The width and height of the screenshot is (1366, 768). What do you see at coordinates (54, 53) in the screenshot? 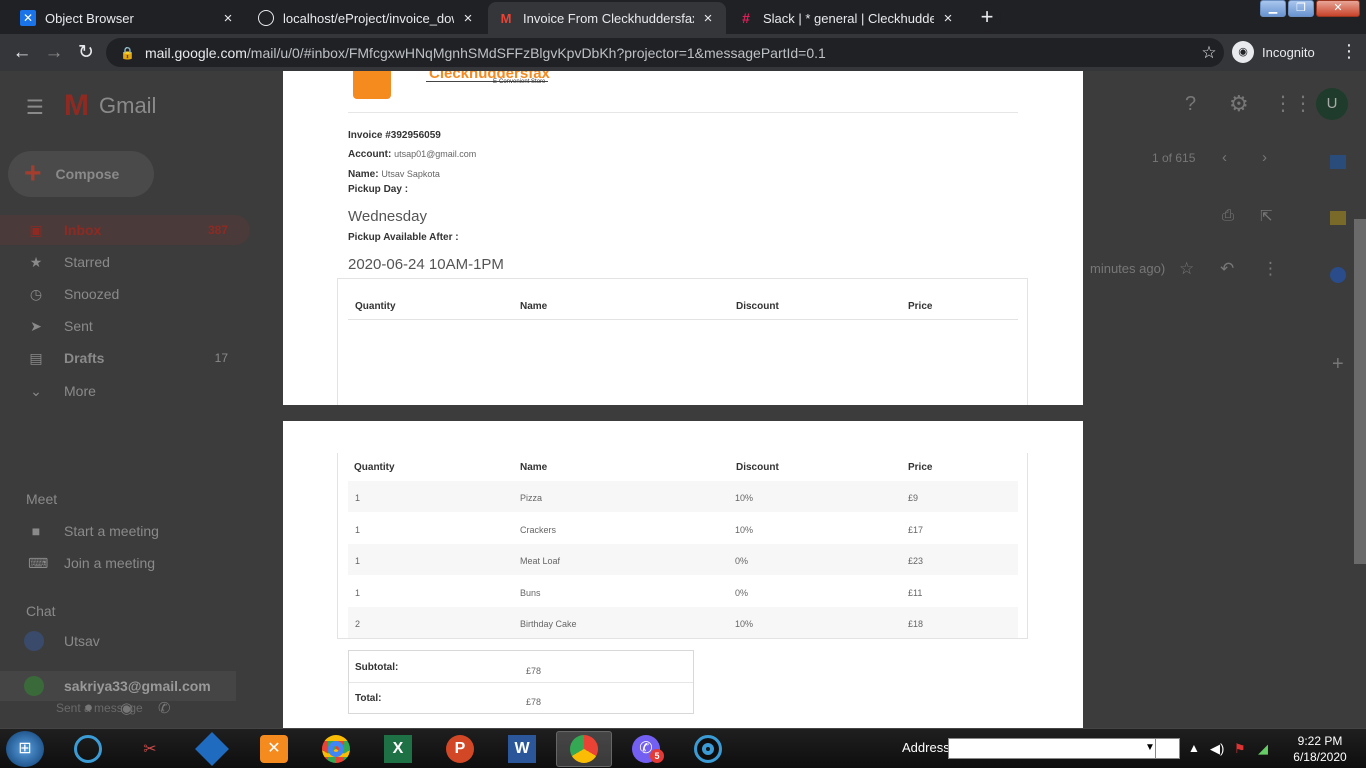
I see `forward-button: →` at bounding box center [54, 53].